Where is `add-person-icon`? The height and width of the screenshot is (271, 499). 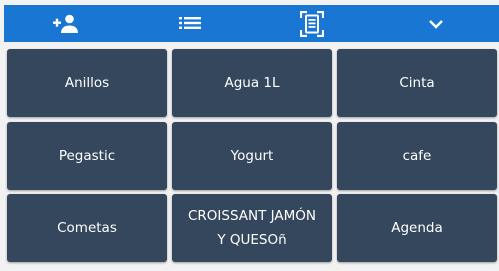
add-person-icon is located at coordinates (65, 23).